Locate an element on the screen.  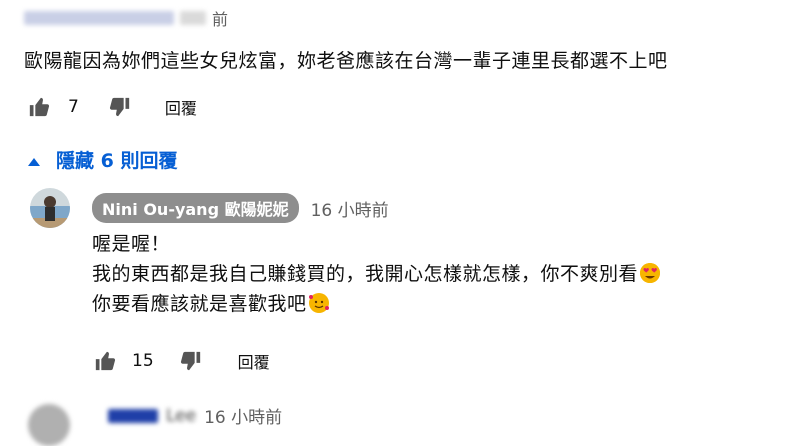
reply-dislike-button is located at coordinates (191, 361).